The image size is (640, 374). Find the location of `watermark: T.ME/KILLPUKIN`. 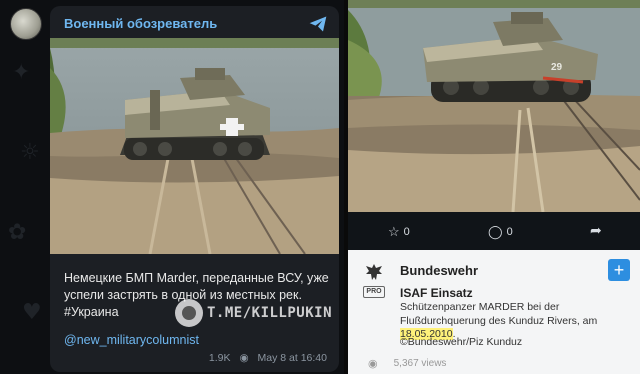

watermark: T.ME/KILLPUKIN is located at coordinates (253, 313).